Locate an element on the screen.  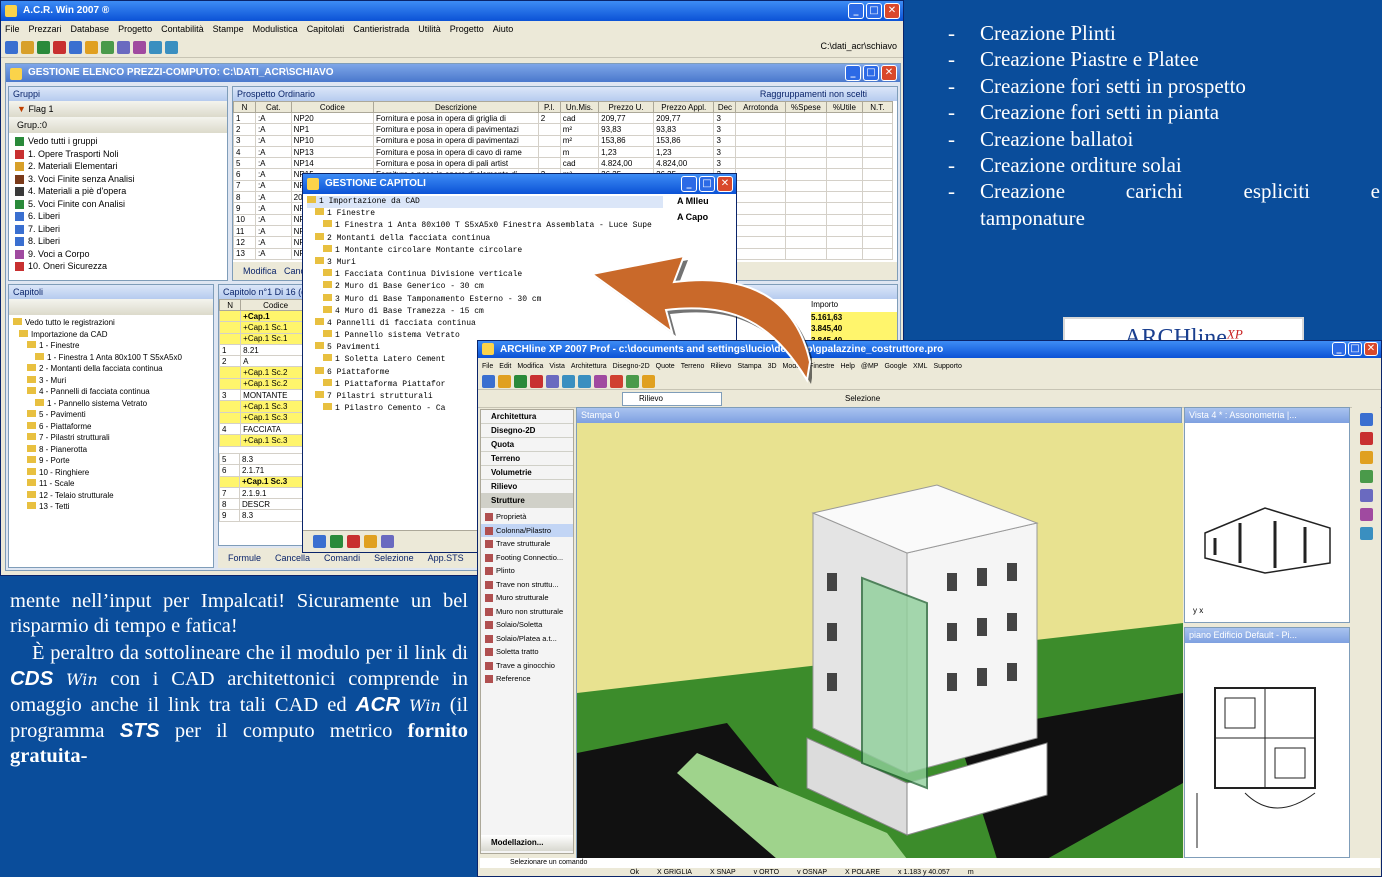
save-icon is located at coordinates (43, 47).